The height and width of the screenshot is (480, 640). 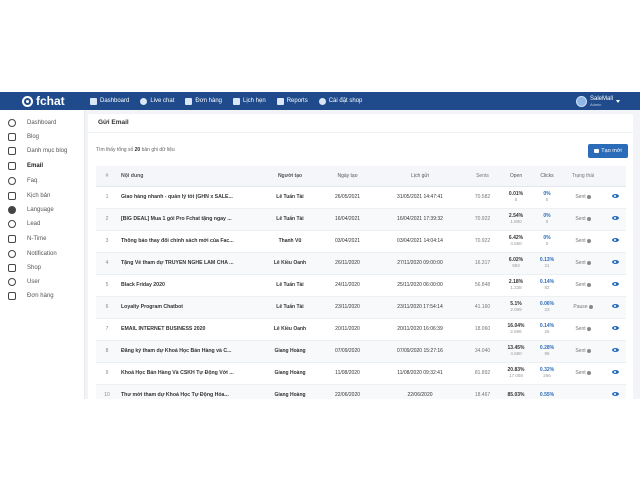 I want to click on brand-logo: fchat, so click(x=43, y=101).